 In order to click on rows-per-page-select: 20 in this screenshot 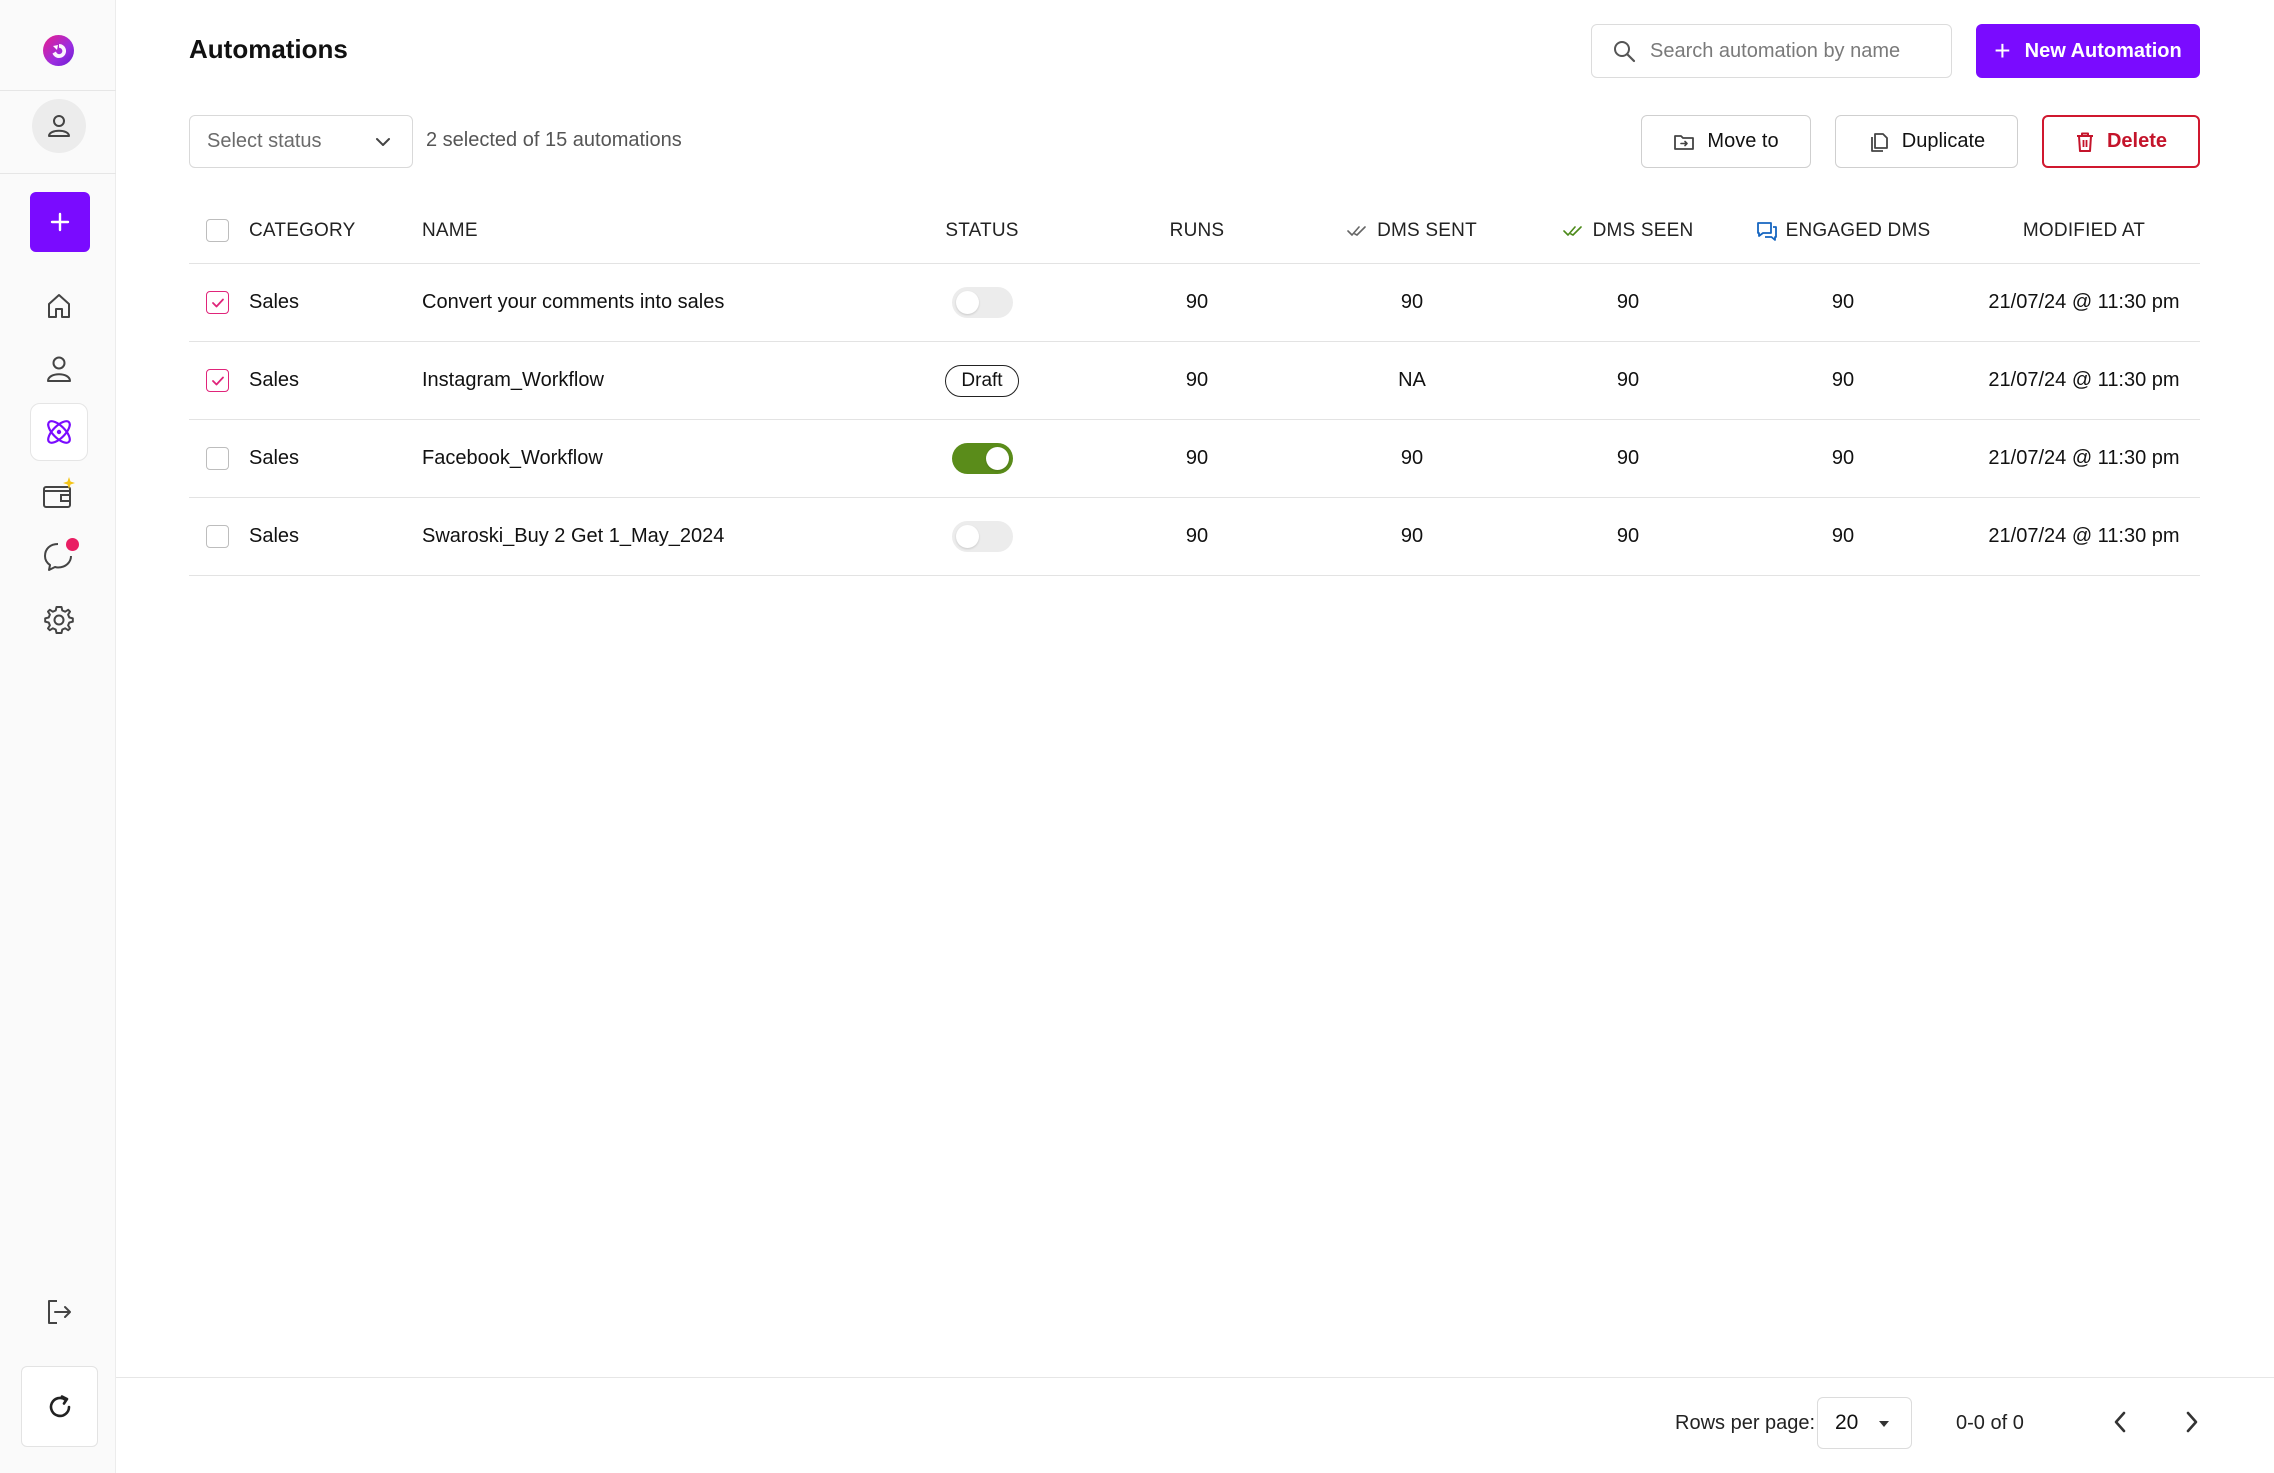, I will do `click(1864, 1423)`.